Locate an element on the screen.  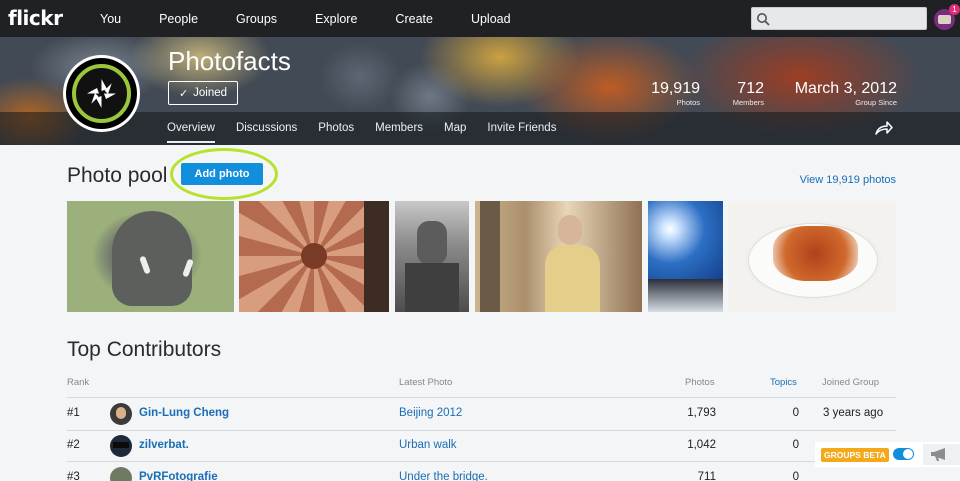
contributor-name: PvRFotografie is located at coordinates (178, 476).